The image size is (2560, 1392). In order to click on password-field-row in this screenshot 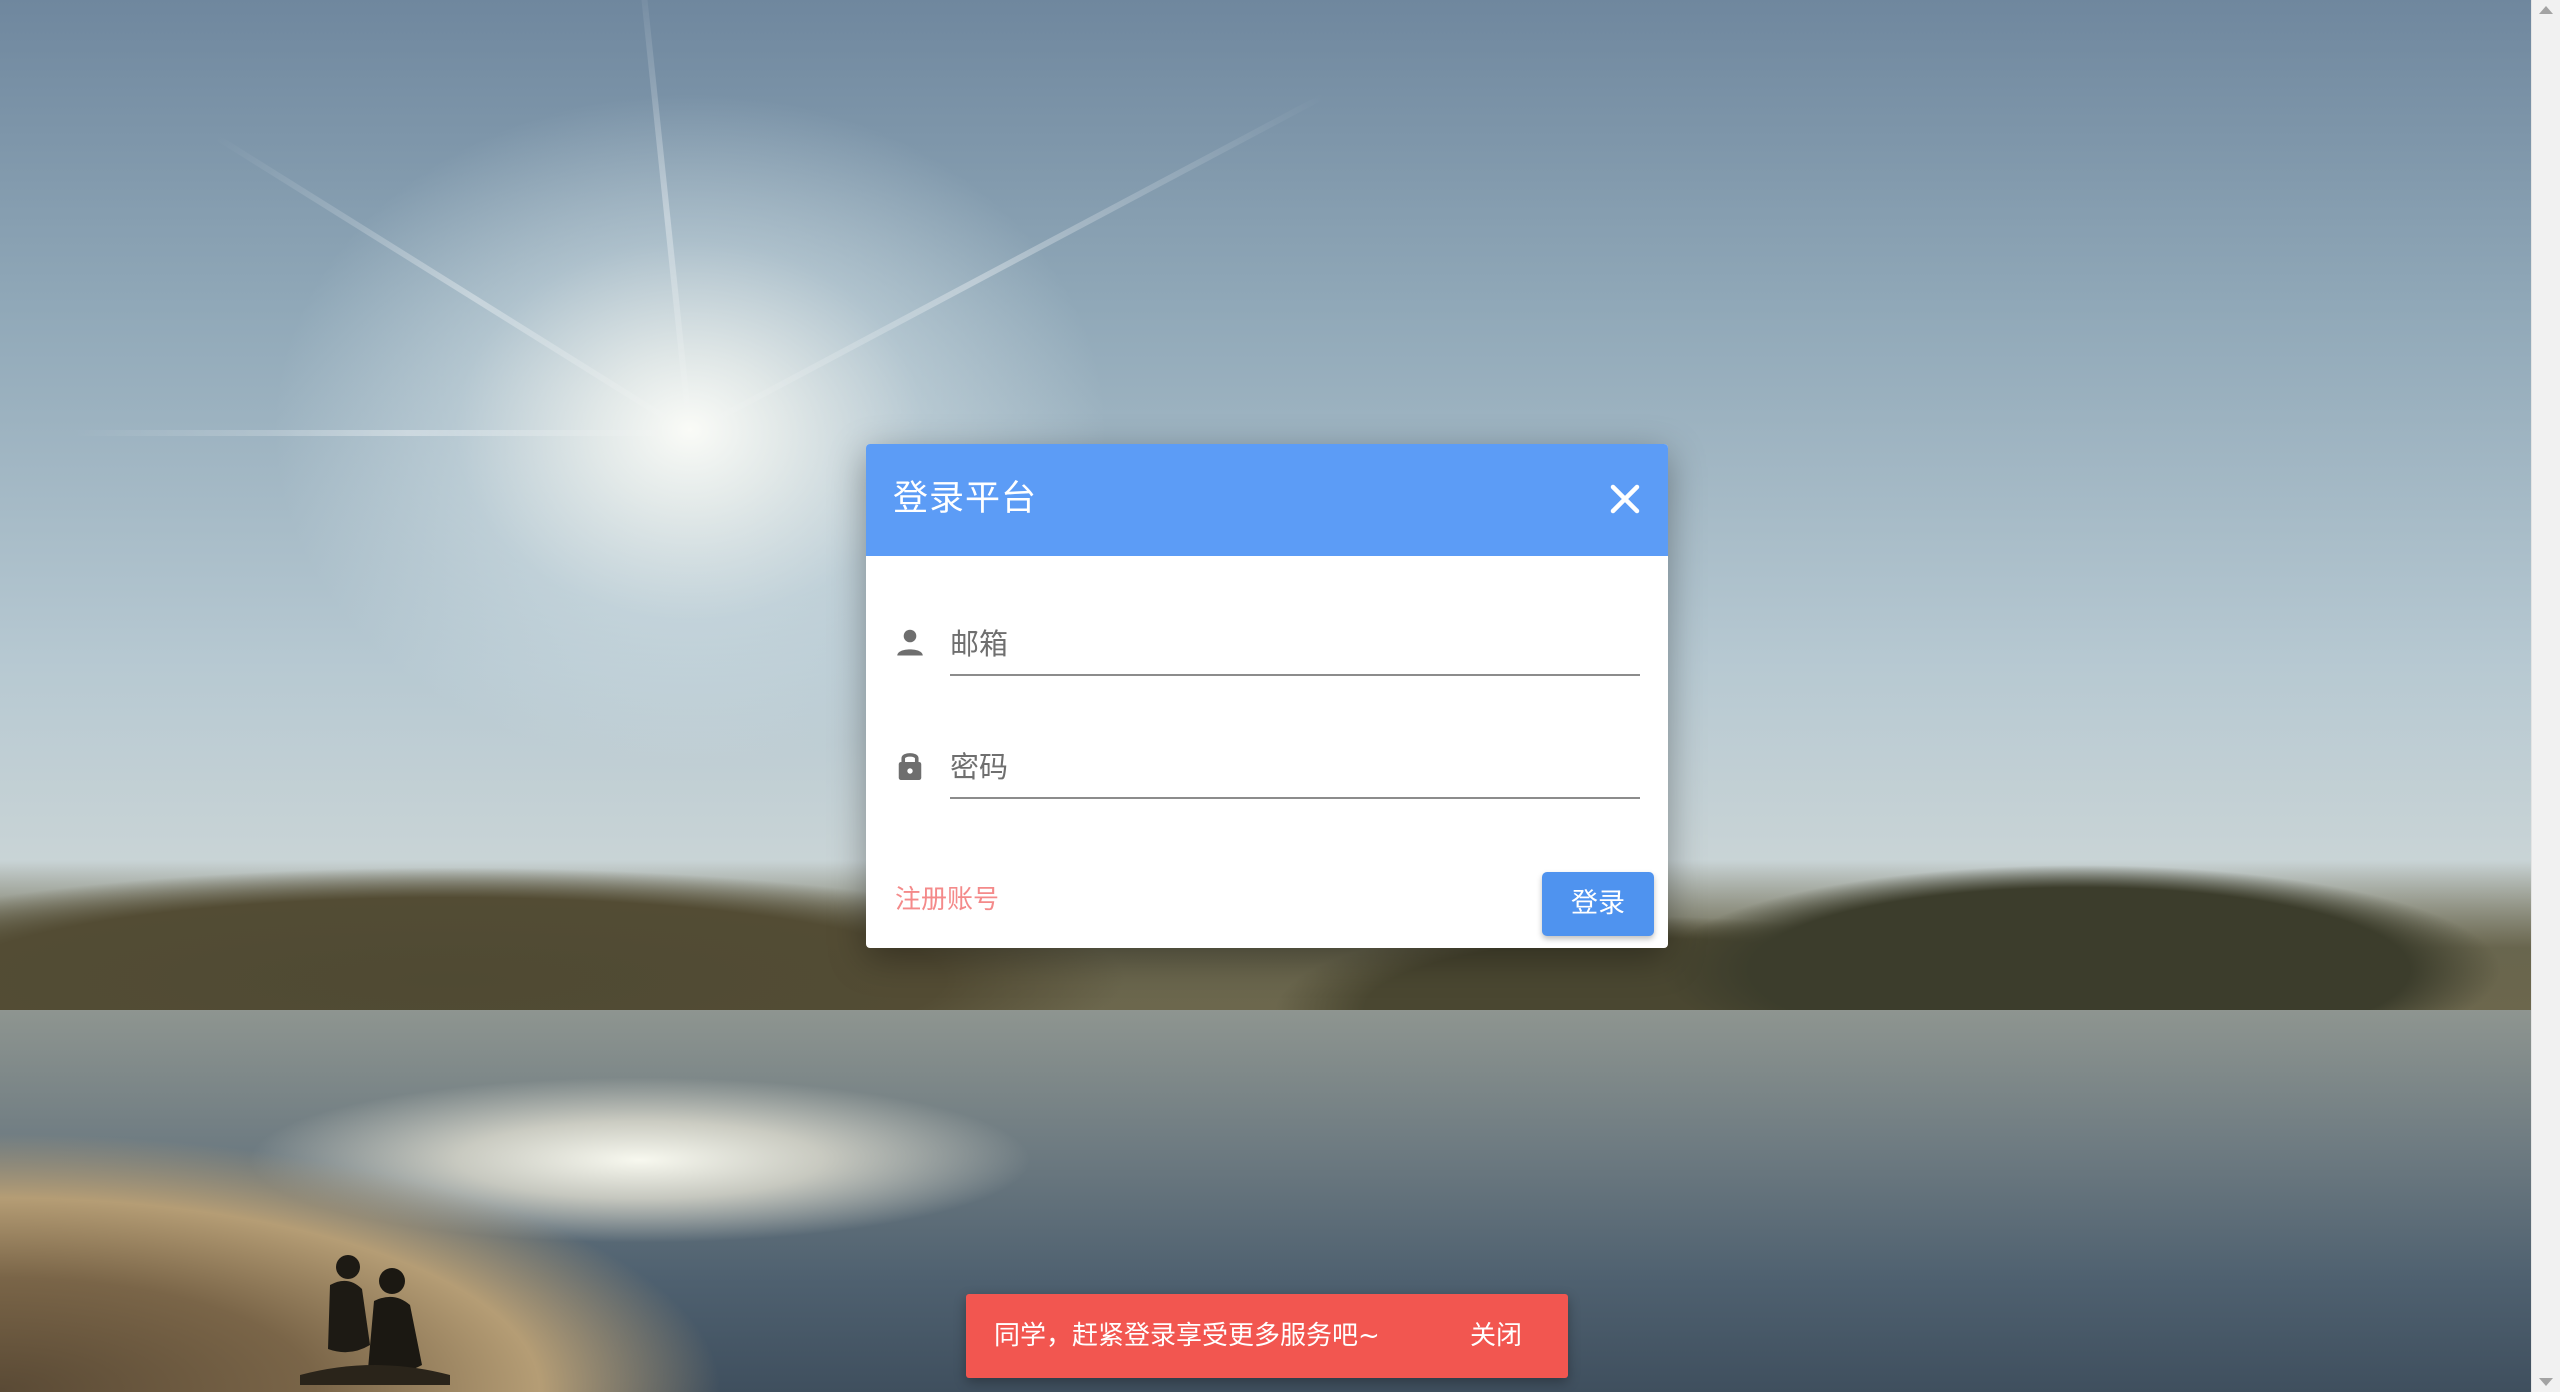, I will do `click(1267, 768)`.